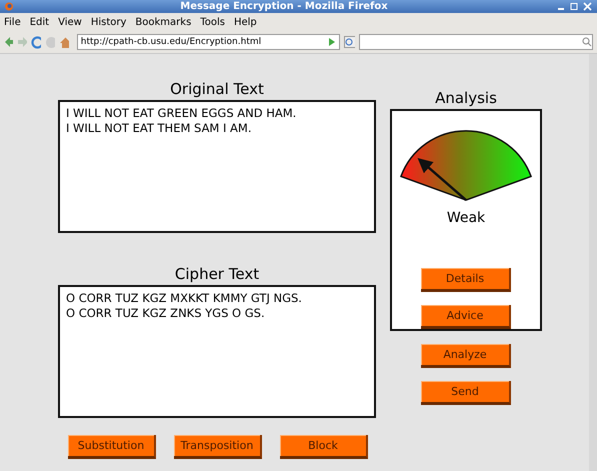 This screenshot has height=471, width=597. I want to click on panel-heading: Cipher Text, so click(217, 274).